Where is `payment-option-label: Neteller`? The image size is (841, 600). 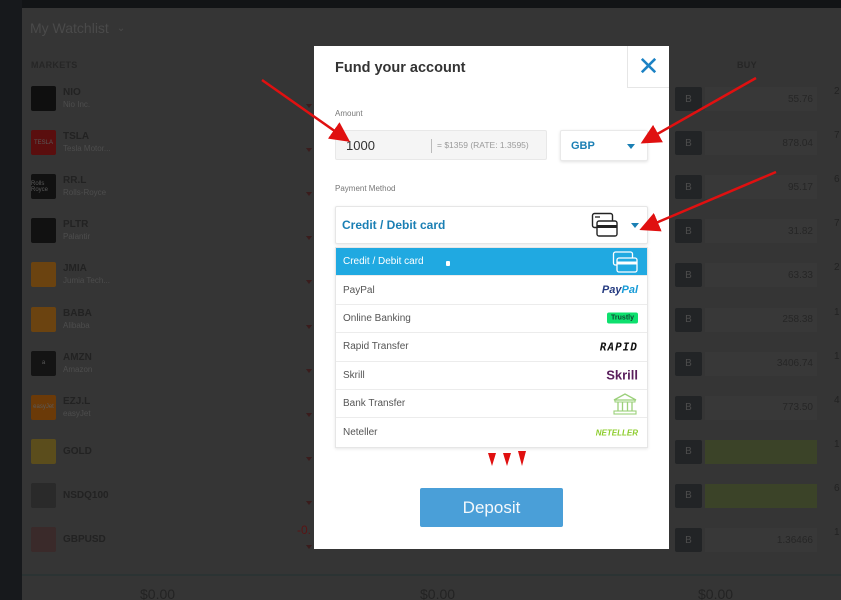
payment-option-label: Neteller is located at coordinates (360, 433).